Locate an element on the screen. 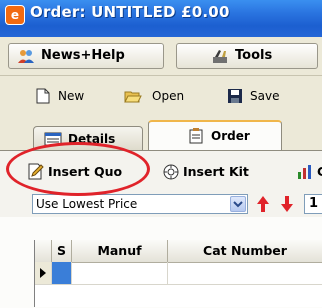  order-clipboard-icon is located at coordinates (196, 136).